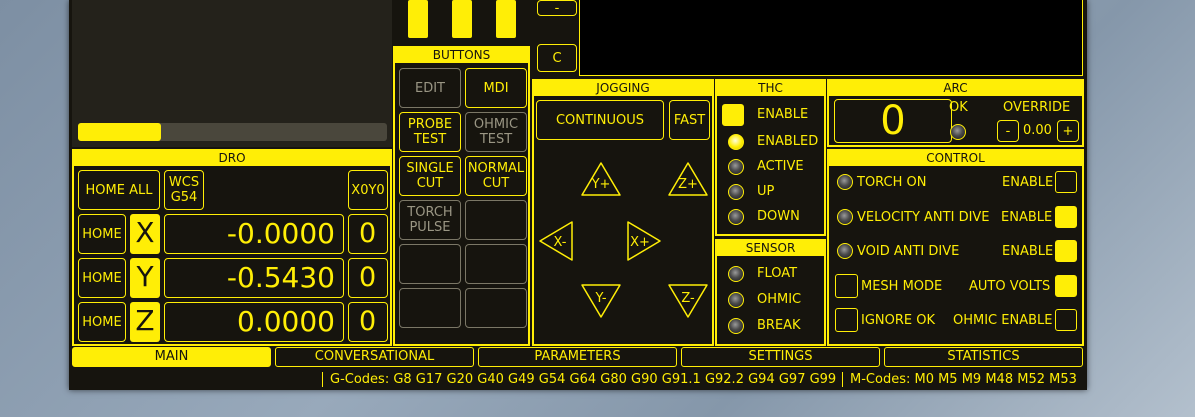  Describe the element at coordinates (1068, 131) in the screenshot. I see `override-plus-button: +` at that location.